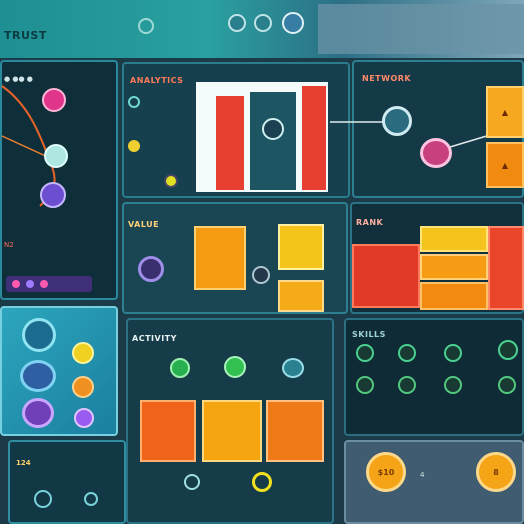 The image size is (524, 524). I want to click on node-pink-icon, so click(54, 100).